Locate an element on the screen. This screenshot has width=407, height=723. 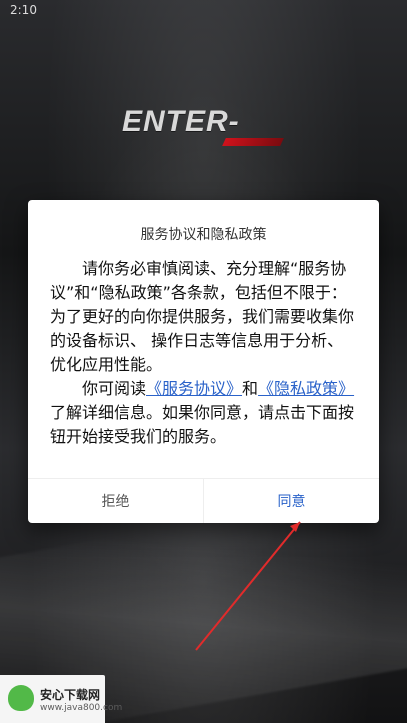
logo-red-bar is located at coordinates (253, 142).